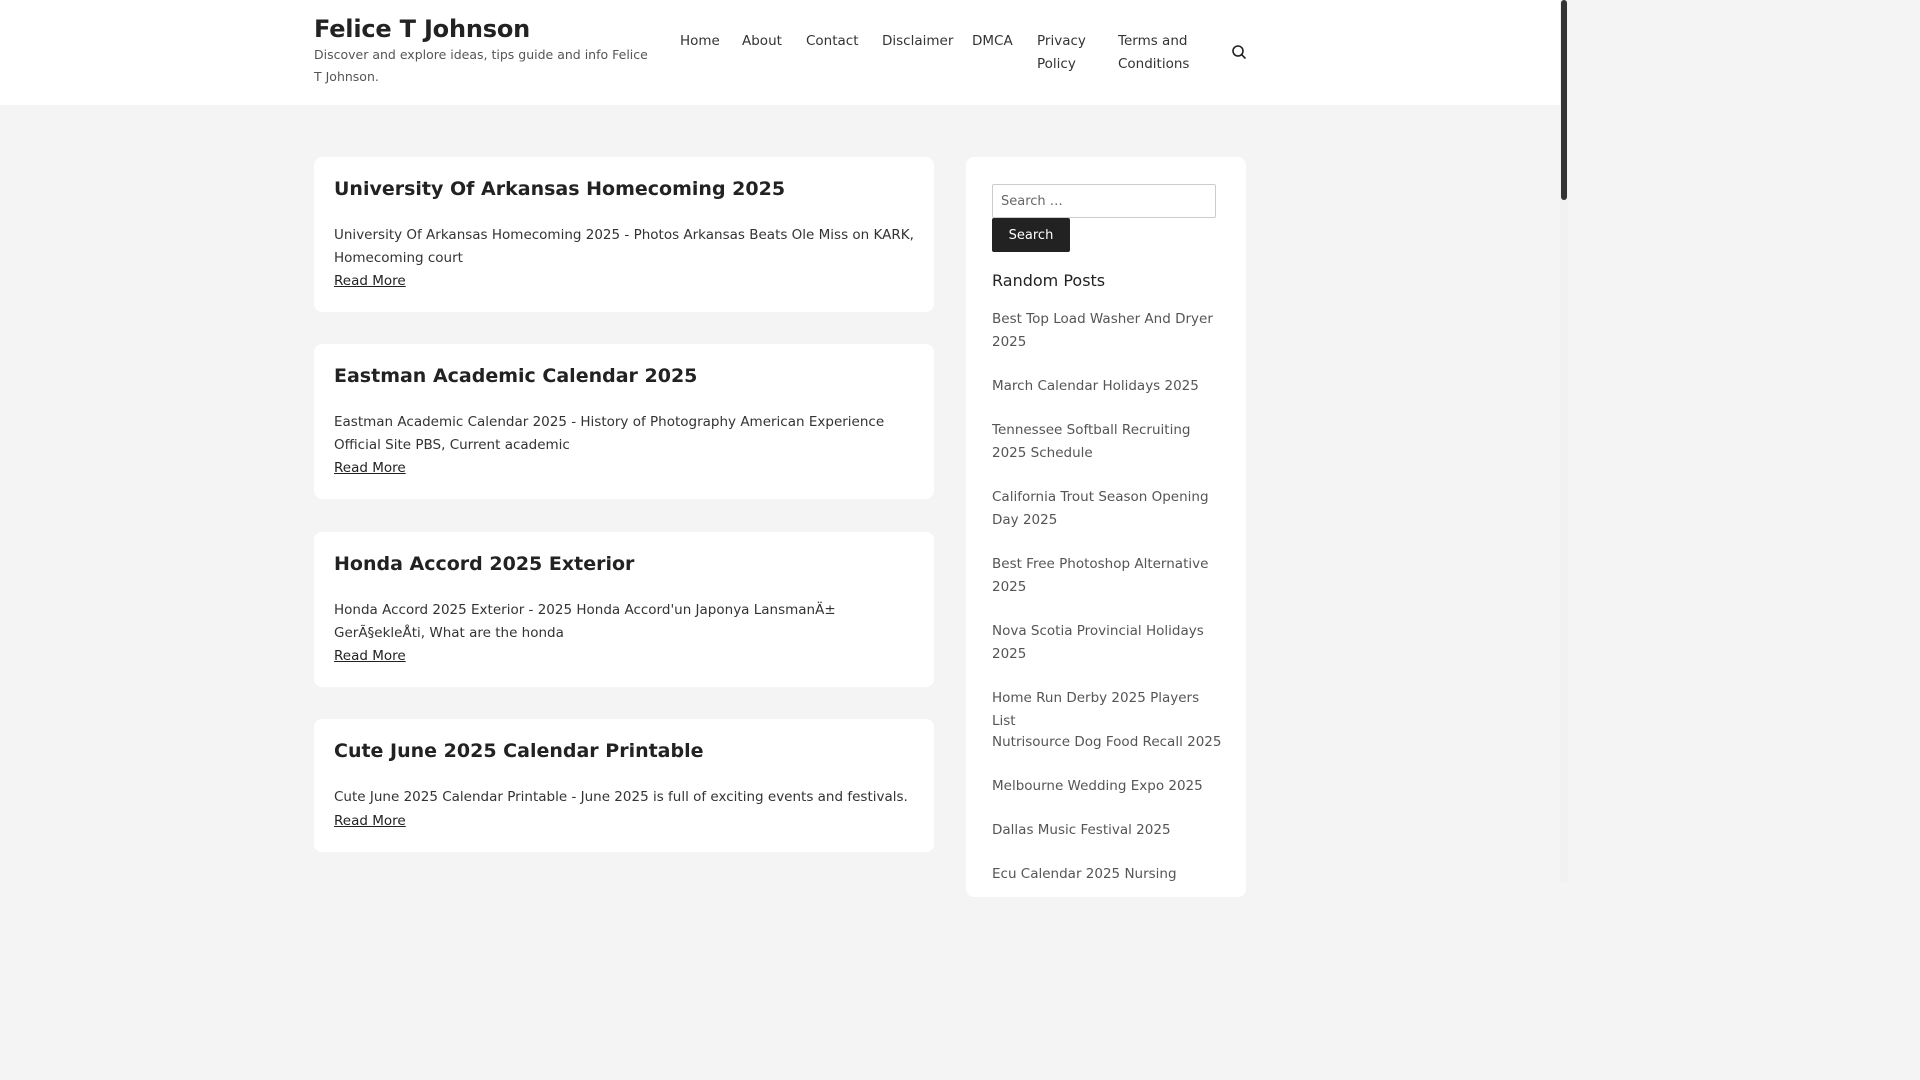  Describe the element at coordinates (1153, 53) in the screenshot. I see `nav-item-terms: Terms and Conditions` at that location.